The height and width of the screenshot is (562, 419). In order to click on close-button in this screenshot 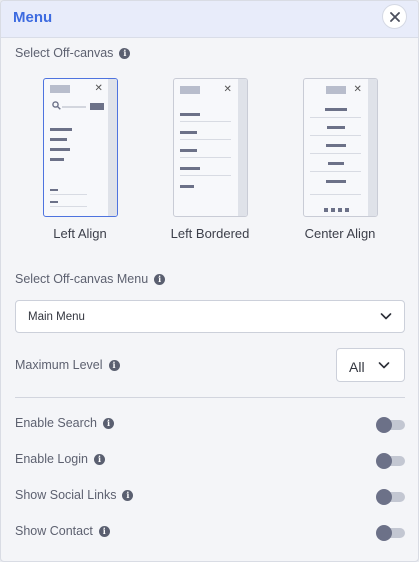, I will do `click(394, 16)`.